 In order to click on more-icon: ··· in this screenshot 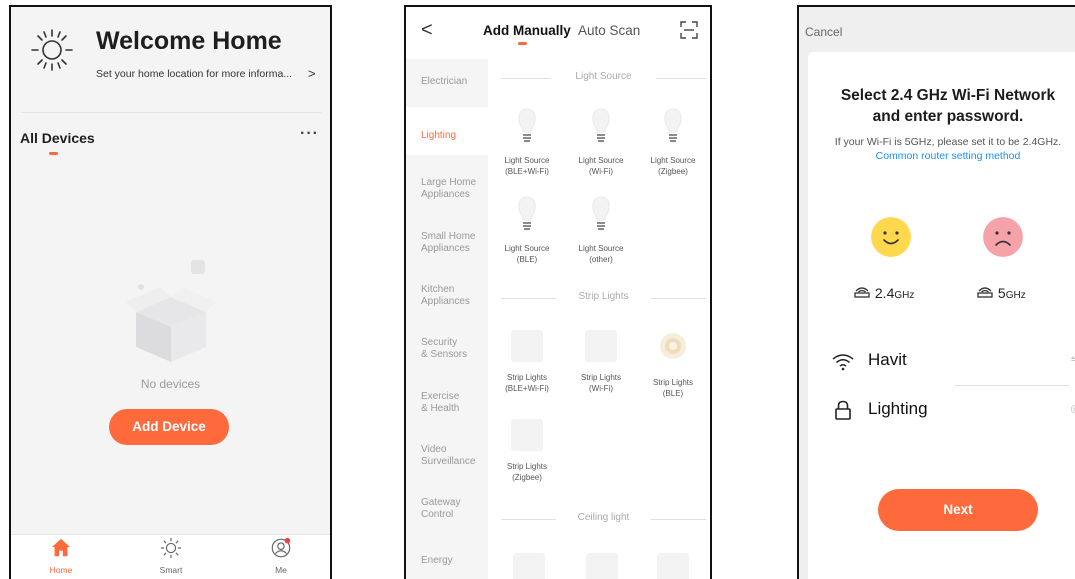, I will do `click(309, 134)`.